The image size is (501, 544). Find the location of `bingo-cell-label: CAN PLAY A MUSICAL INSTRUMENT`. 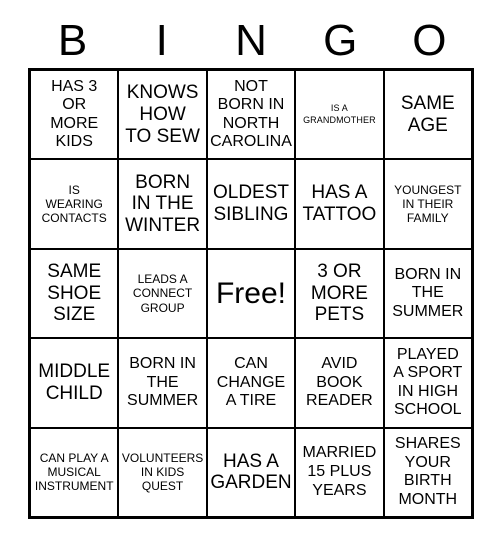

bingo-cell-label: CAN PLAY A MUSICAL INSTRUMENT is located at coordinates (74, 472).